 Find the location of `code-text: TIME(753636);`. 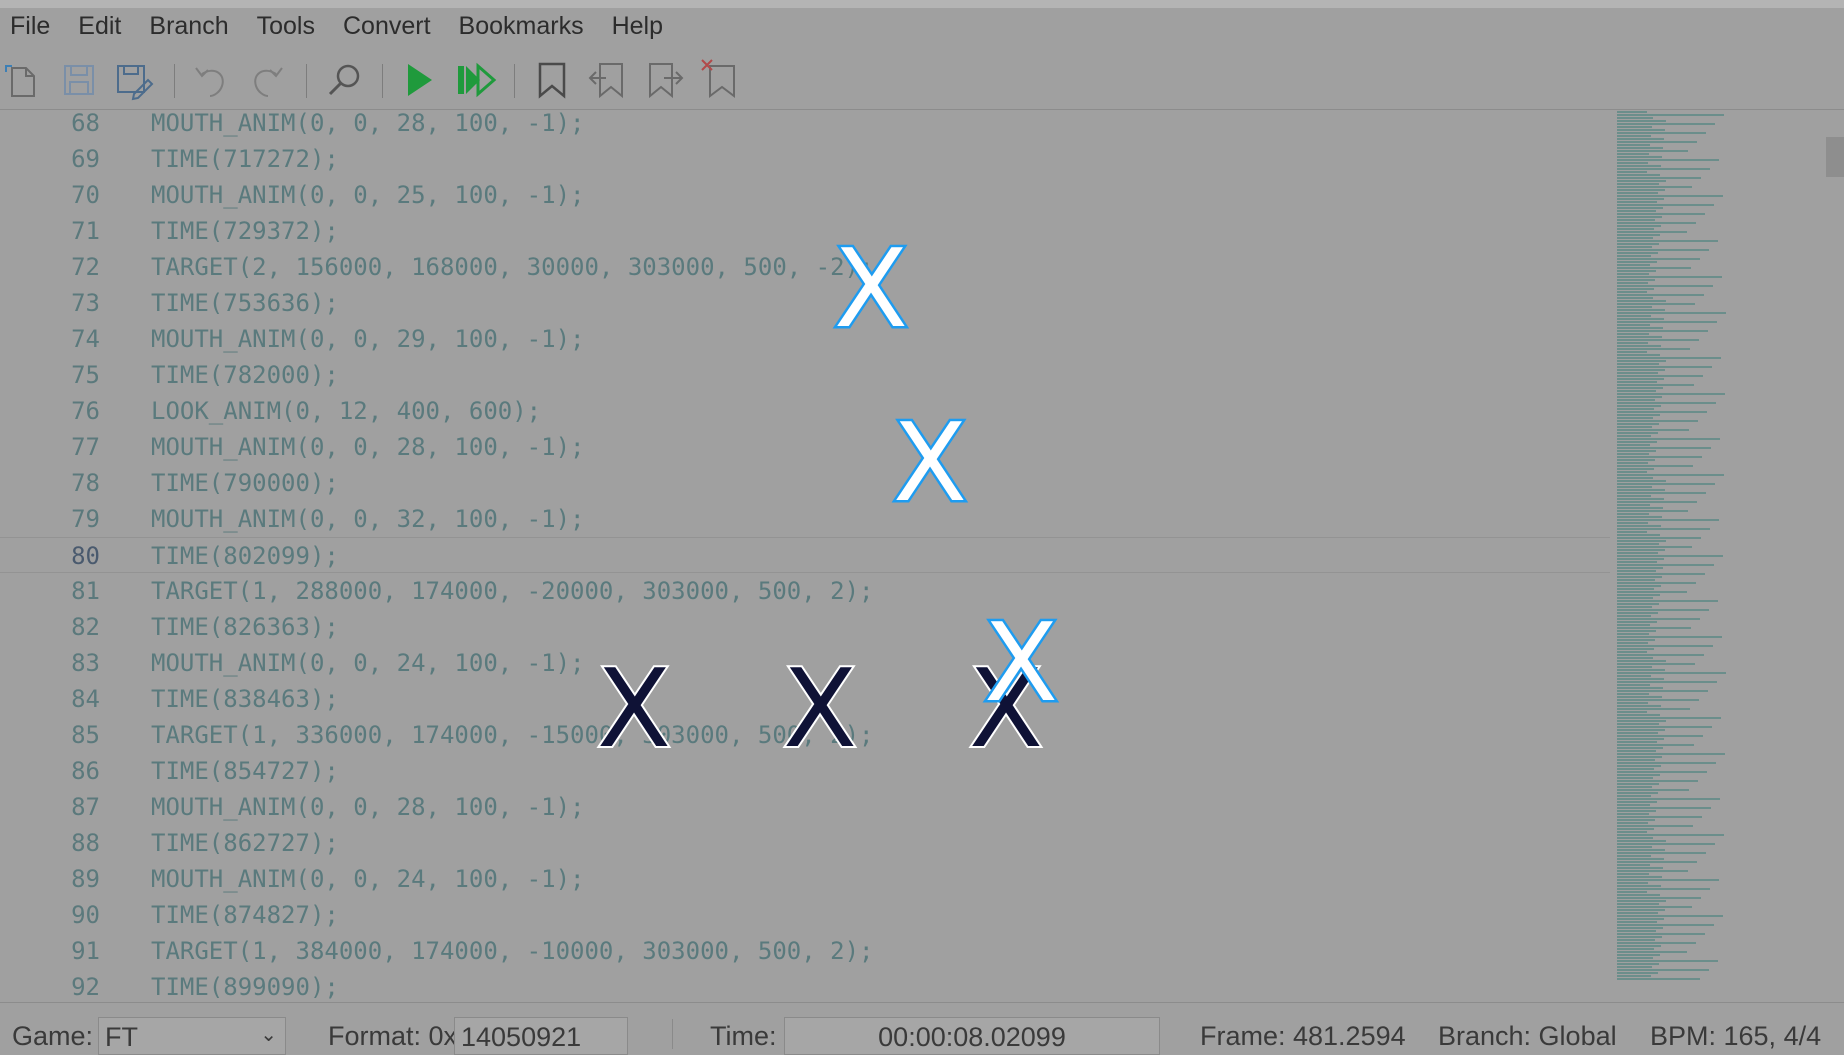

code-text: TIME(753636); is located at coordinates (245, 303).